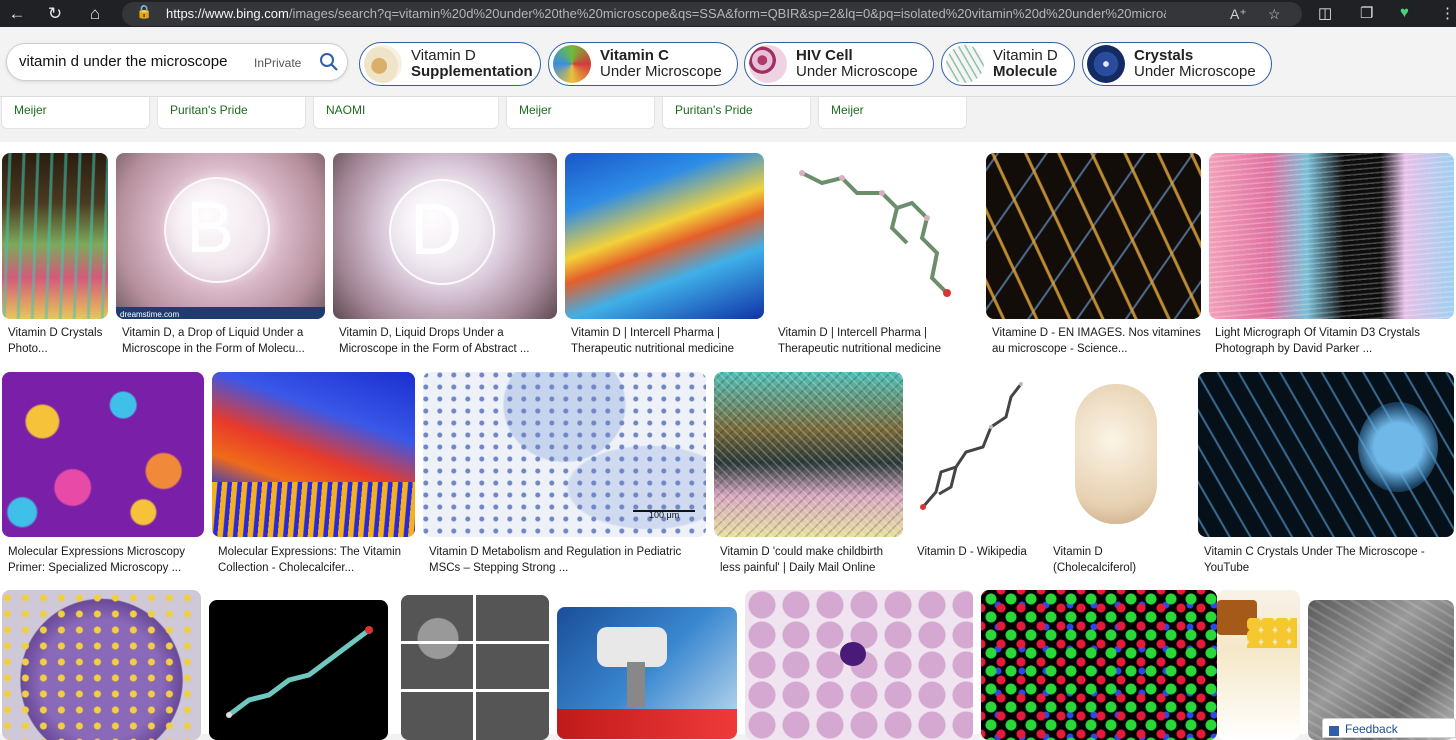 The image size is (1456, 740). What do you see at coordinates (839, 64) in the screenshot?
I see `related-chip-hiv-cell-under-microscope: HIV Cell Under Microscope` at bounding box center [839, 64].